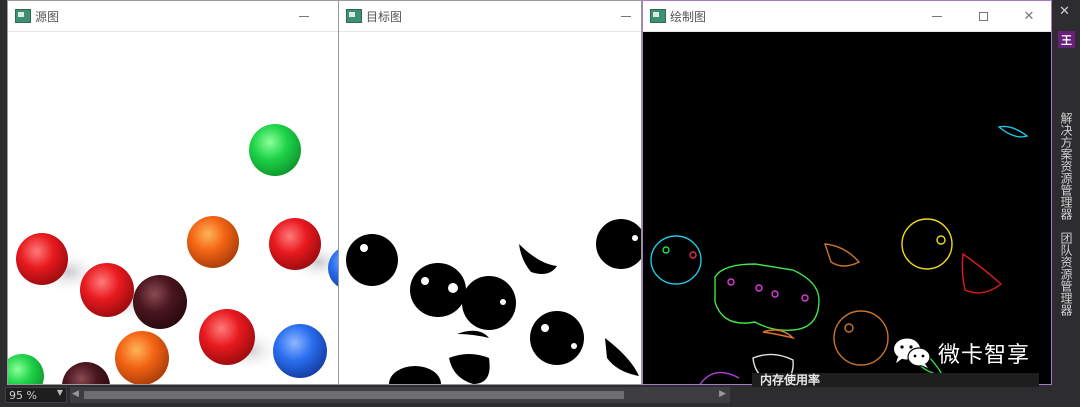 The height and width of the screenshot is (407, 1080). Describe the element at coordinates (688, 16) in the screenshot. I see `draw-window-title: 绘制图` at that location.